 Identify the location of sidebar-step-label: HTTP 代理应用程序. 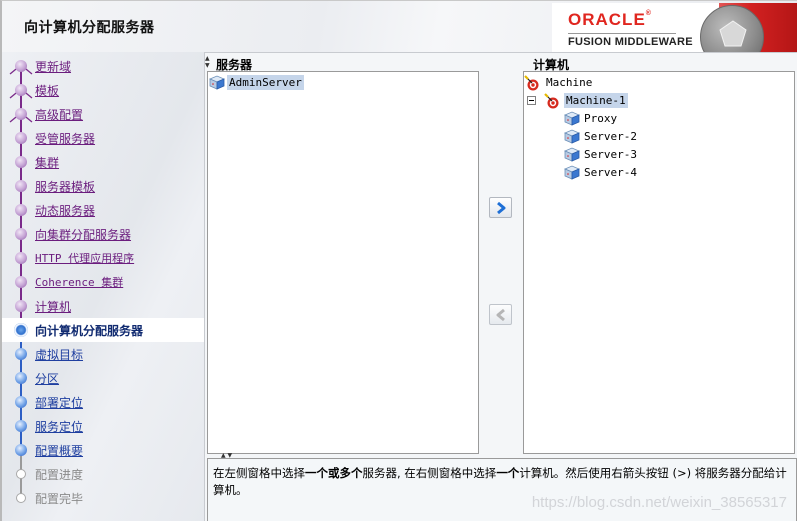
(84, 258).